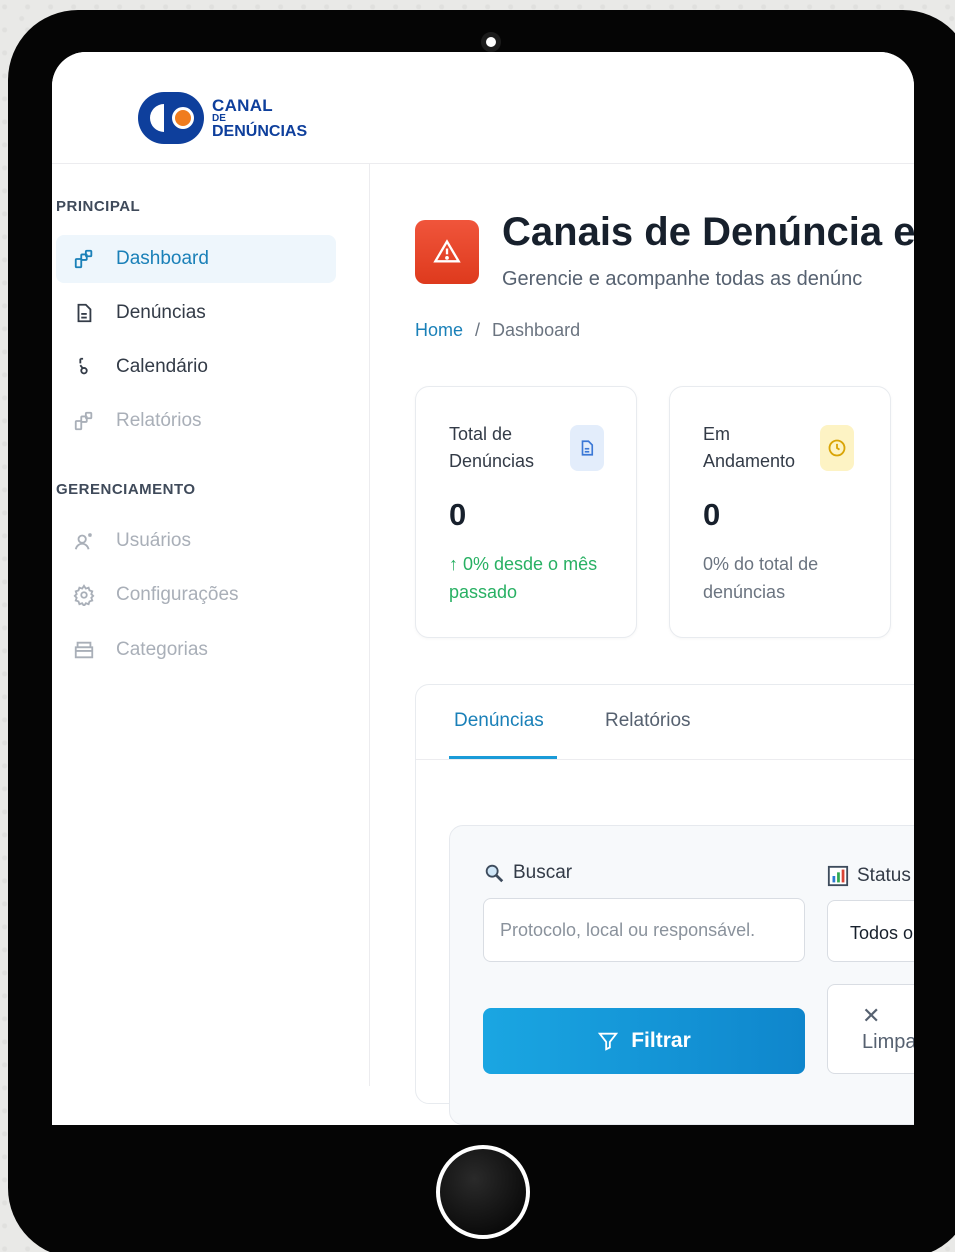  What do you see at coordinates (260, 131) in the screenshot?
I see `logo-line-3: DENÚNCIAS` at bounding box center [260, 131].